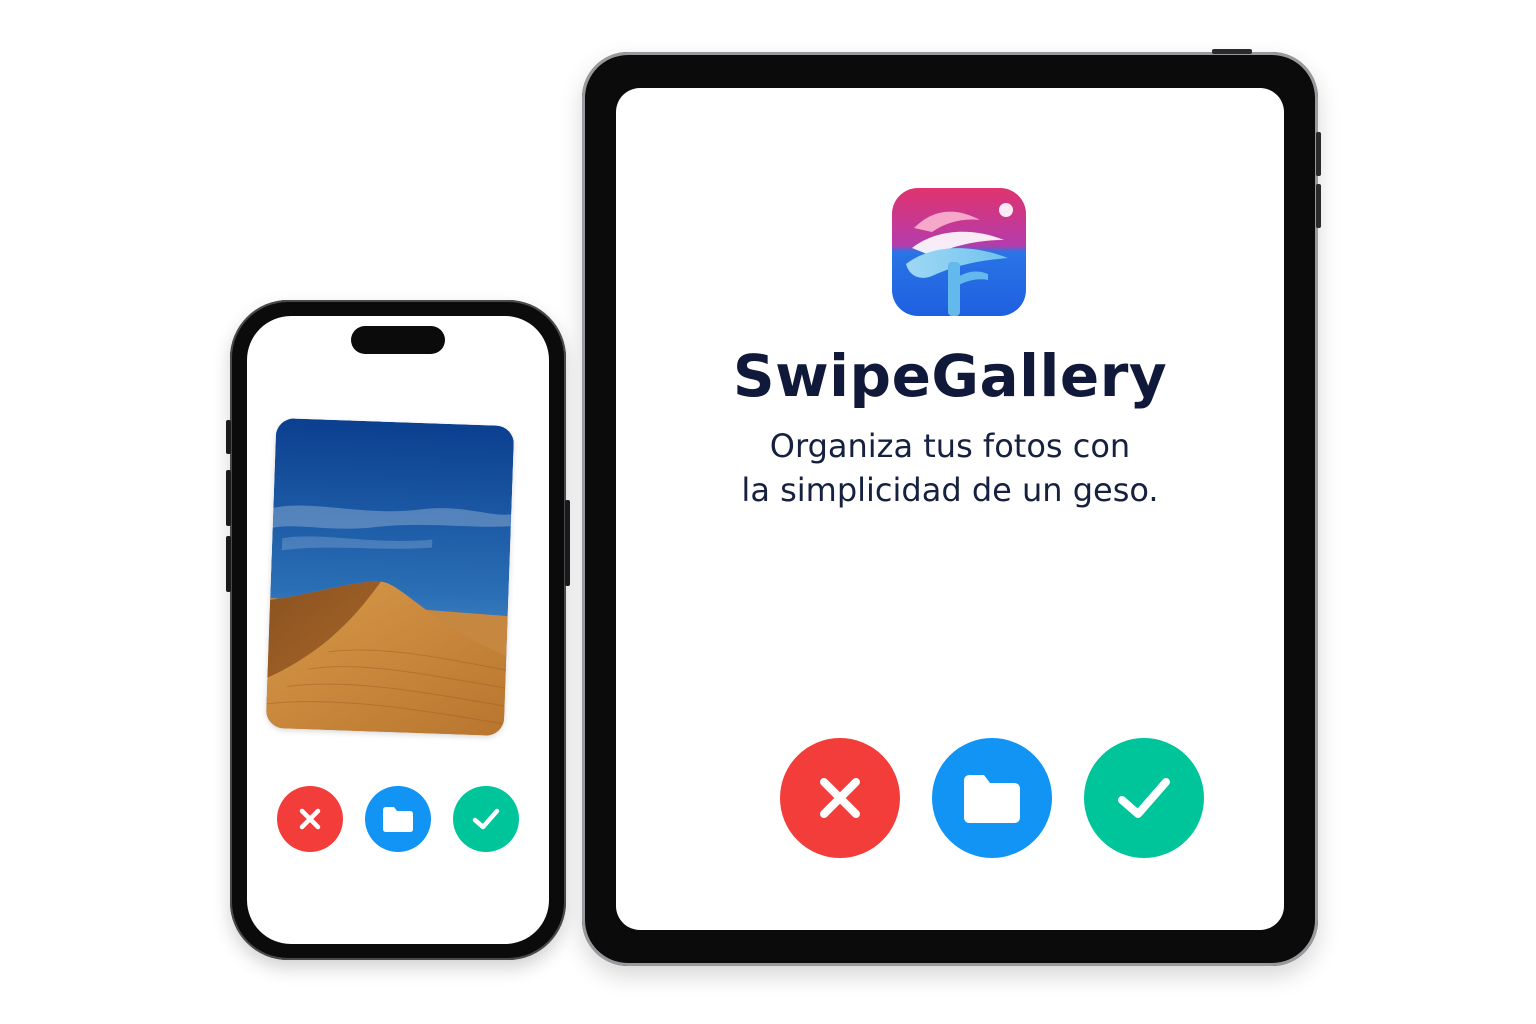  I want to click on phone-side-button, so click(228, 437).